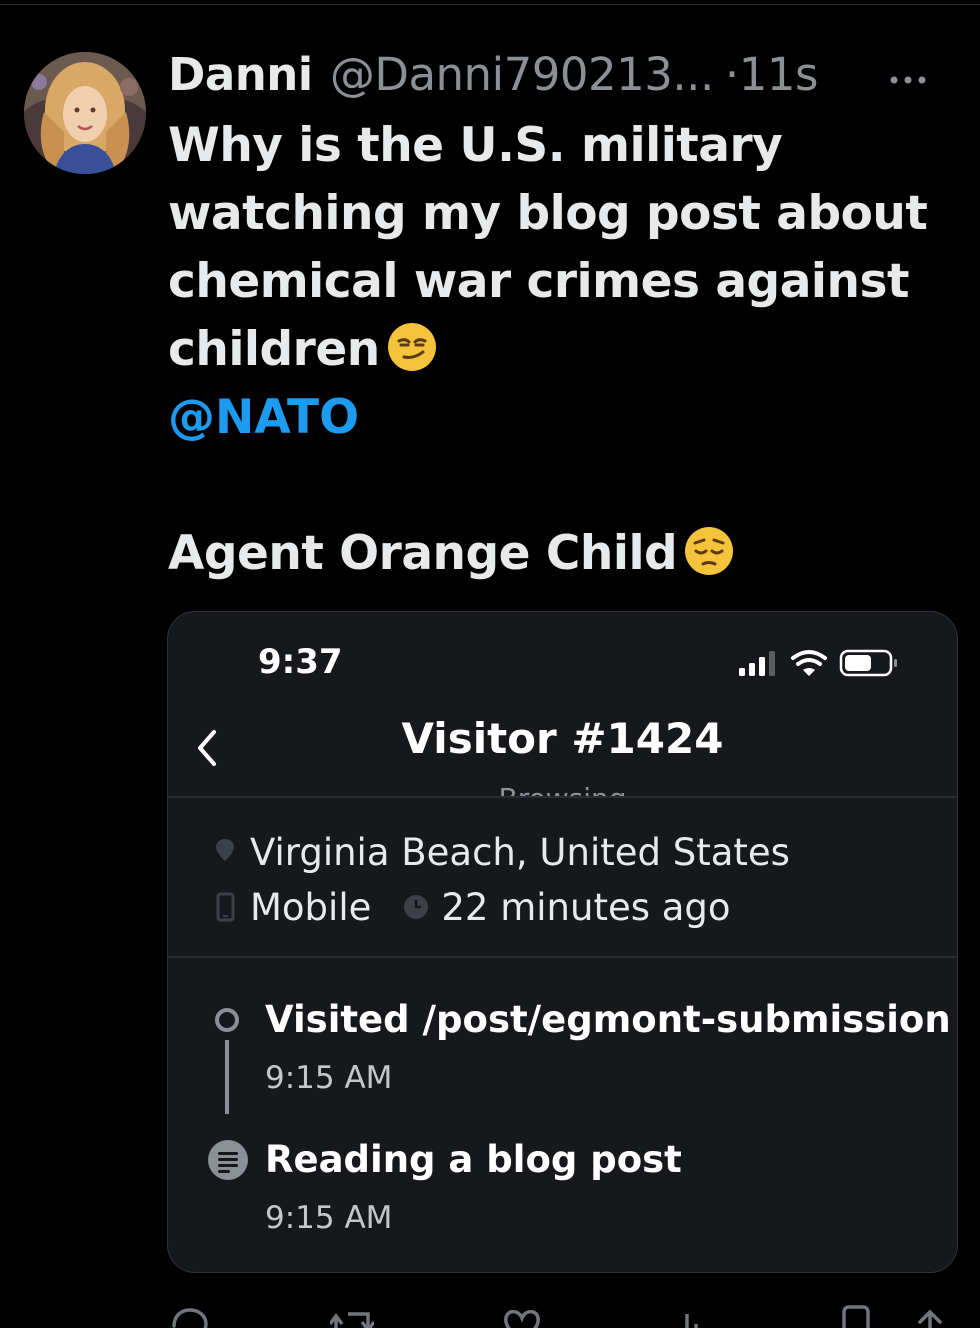 The height and width of the screenshot is (1328, 980). I want to click on visitor-status: Browsing, so click(562, 789).